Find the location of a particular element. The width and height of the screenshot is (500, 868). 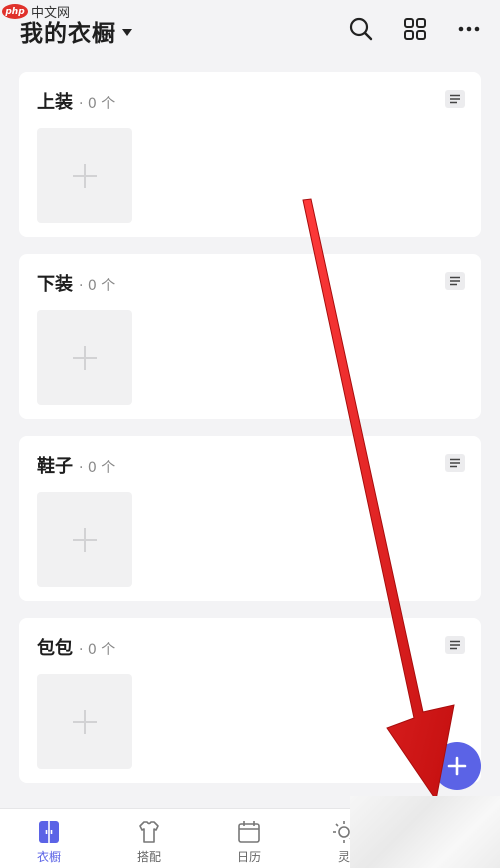

grid-icon is located at coordinates (415, 29).